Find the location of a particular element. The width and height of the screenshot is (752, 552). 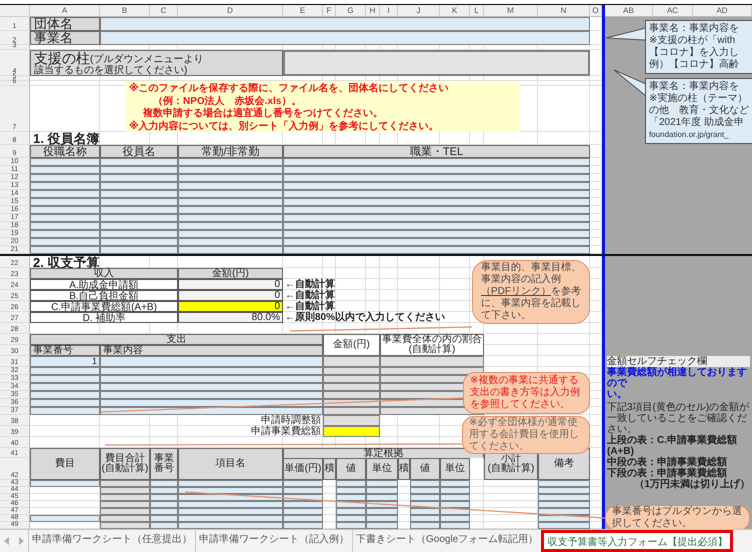

column-letter: N is located at coordinates (564, 11).